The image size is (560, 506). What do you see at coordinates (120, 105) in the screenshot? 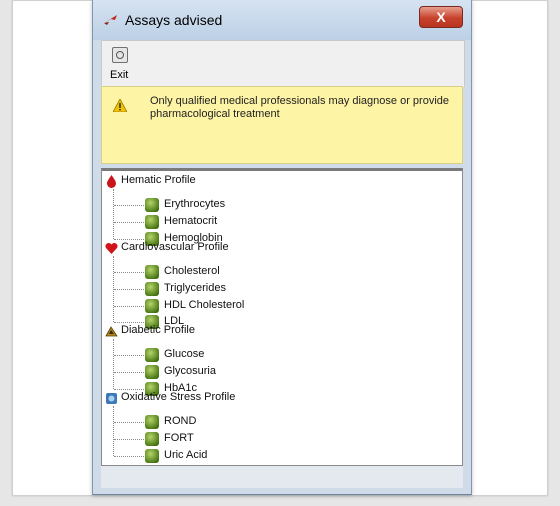
I see `warning-icon` at bounding box center [120, 105].